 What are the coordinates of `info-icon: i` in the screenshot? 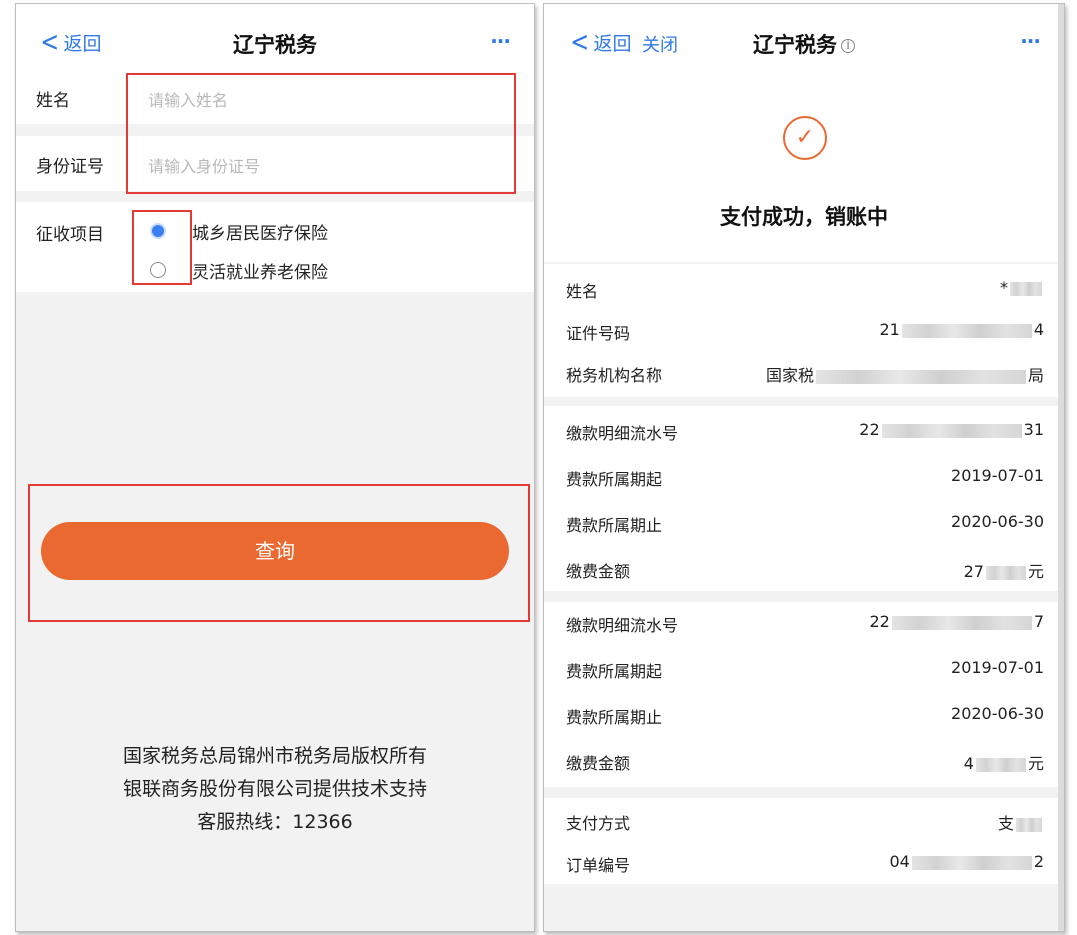 It's located at (848, 46).